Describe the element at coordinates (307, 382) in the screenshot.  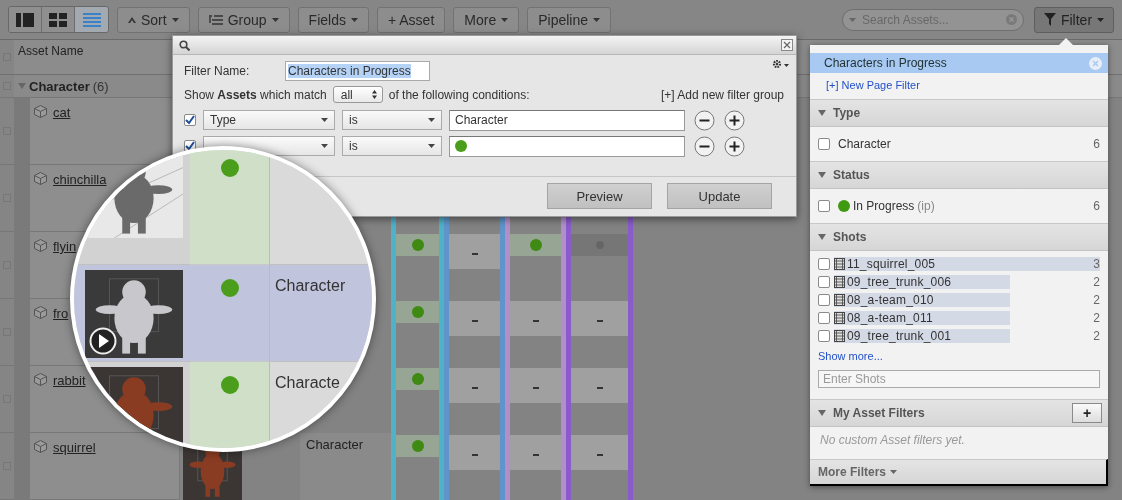
I see `type-label: Characte` at that location.